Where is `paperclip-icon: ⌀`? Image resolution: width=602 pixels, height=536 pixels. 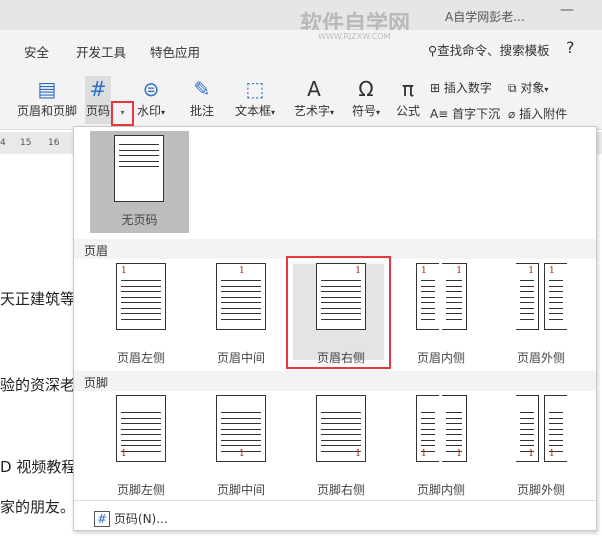
paperclip-icon: ⌀ is located at coordinates (512, 114).